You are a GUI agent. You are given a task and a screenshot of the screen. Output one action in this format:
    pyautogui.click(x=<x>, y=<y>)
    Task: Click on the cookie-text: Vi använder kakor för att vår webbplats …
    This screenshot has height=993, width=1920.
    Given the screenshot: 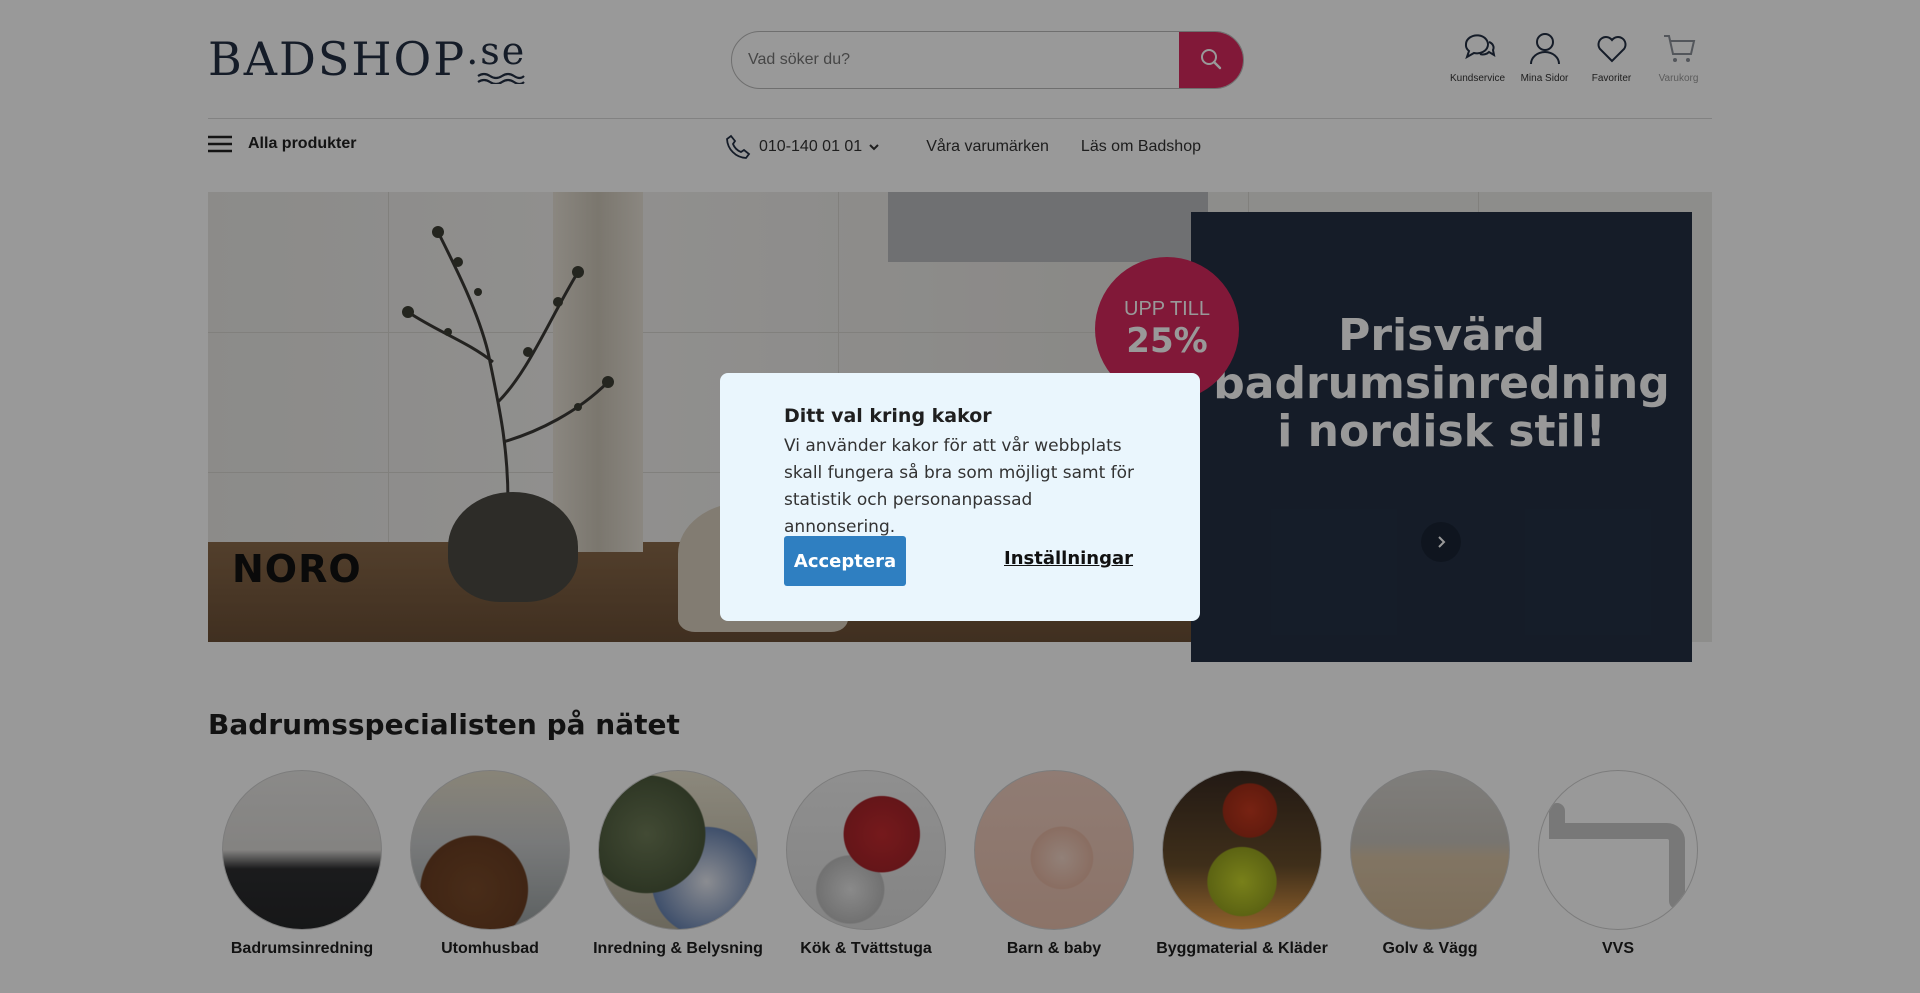 What is the action you would take?
    pyautogui.click(x=959, y=486)
    